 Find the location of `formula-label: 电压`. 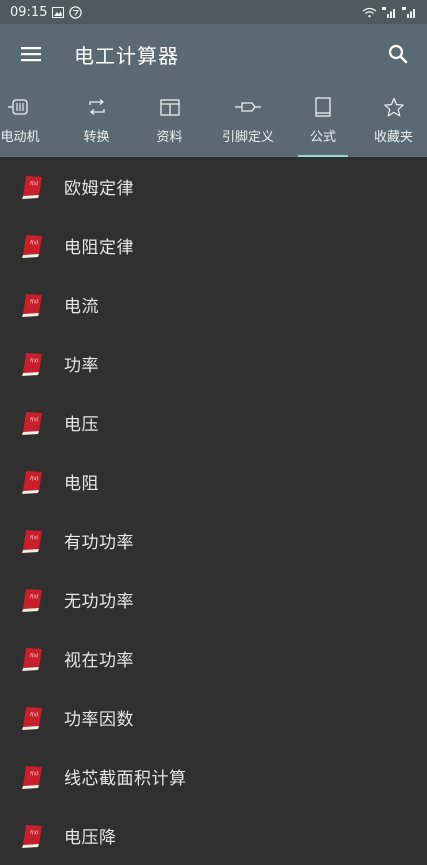

formula-label: 电压 is located at coordinates (81, 425).